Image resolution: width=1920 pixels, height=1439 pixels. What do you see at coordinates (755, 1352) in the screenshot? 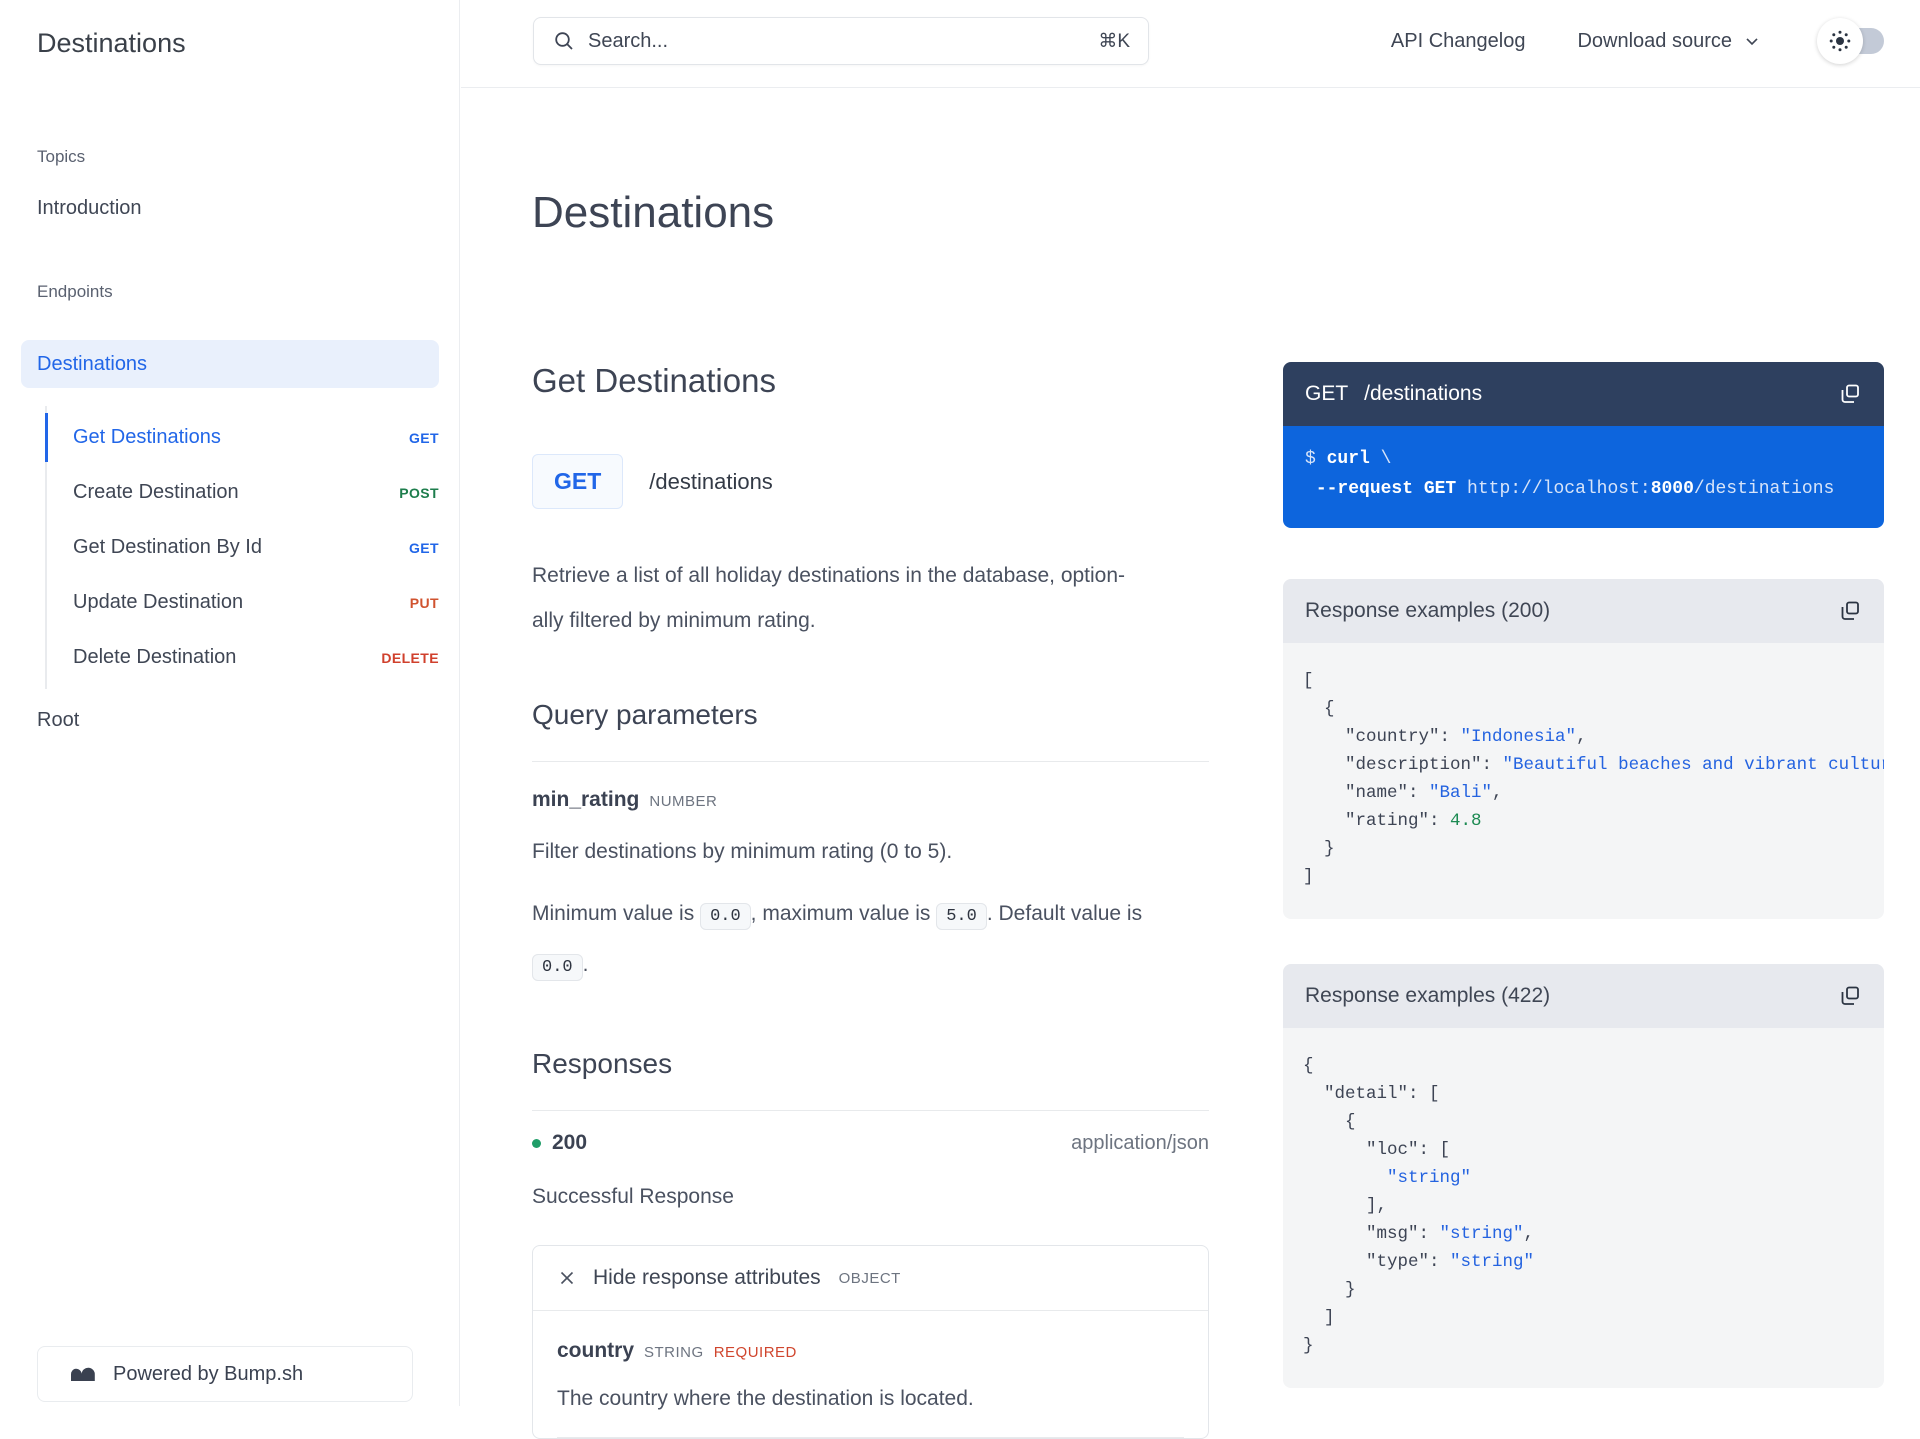
I see `attribute-required-badge: REQUIRED` at bounding box center [755, 1352].